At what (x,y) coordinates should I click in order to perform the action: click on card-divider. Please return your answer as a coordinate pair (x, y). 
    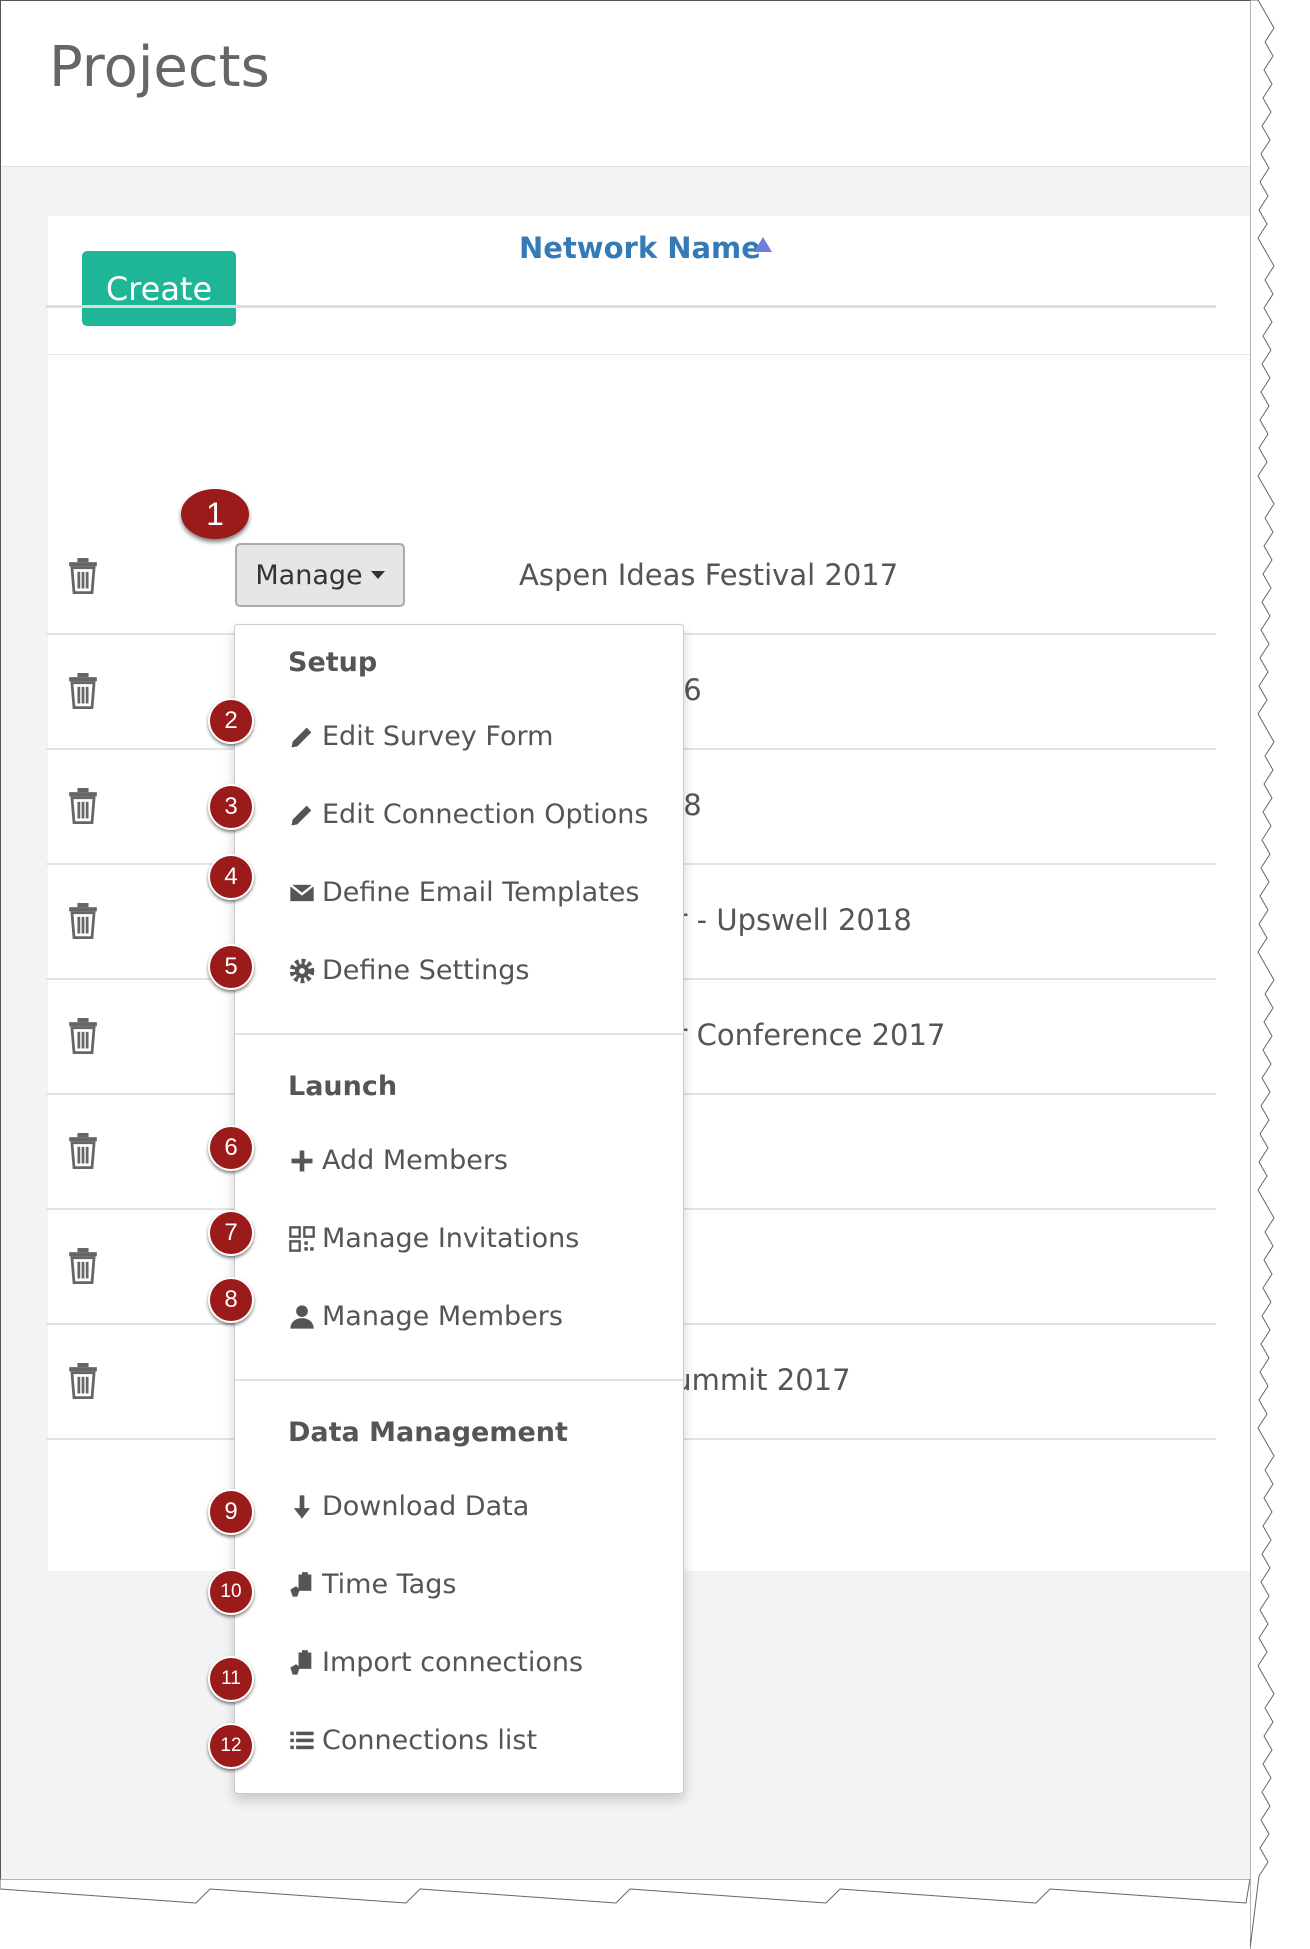
    Looking at the image, I should click on (649, 354).